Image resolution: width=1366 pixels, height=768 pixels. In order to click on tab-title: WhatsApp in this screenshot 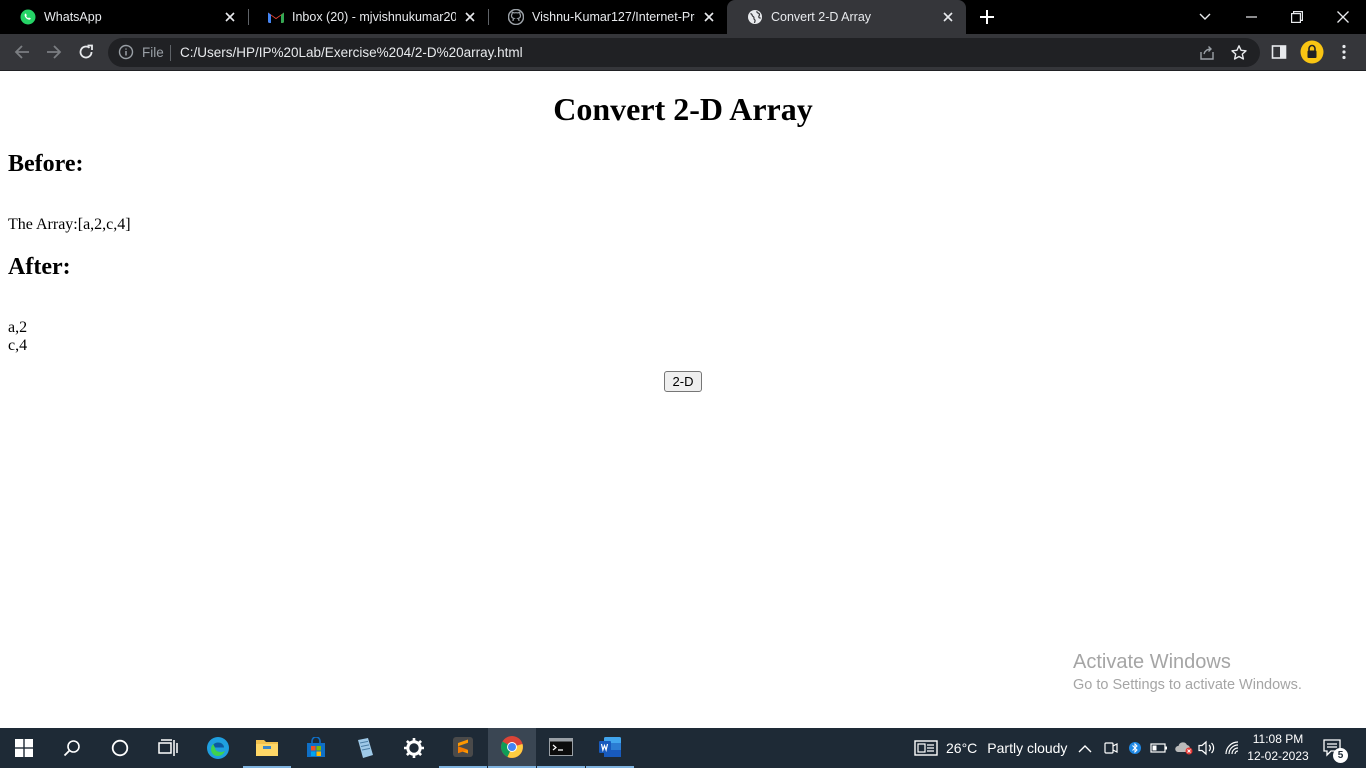, I will do `click(73, 17)`.